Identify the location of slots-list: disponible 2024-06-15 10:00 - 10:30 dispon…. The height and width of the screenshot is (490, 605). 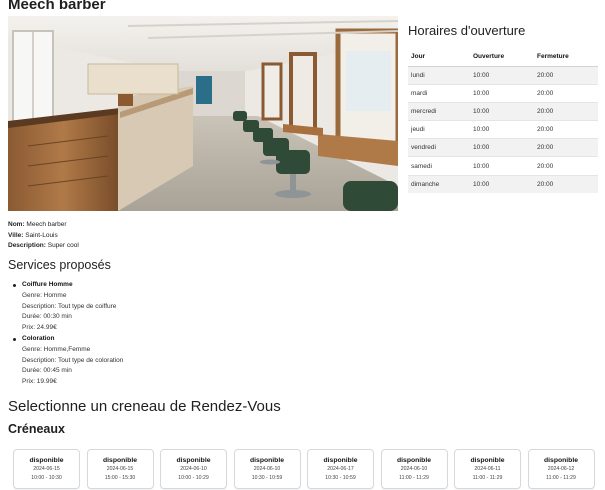
(304, 469).